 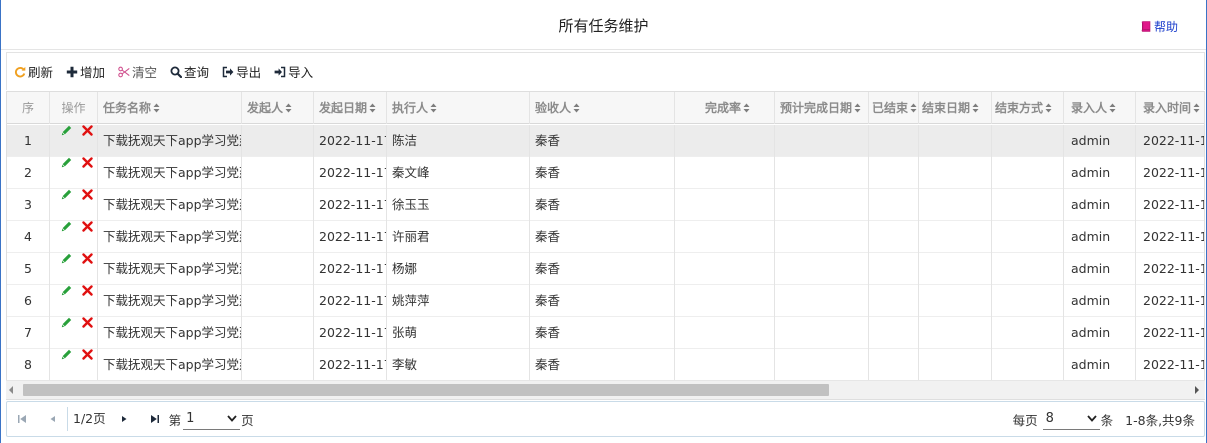 I want to click on add-button: 增加, so click(x=85, y=71).